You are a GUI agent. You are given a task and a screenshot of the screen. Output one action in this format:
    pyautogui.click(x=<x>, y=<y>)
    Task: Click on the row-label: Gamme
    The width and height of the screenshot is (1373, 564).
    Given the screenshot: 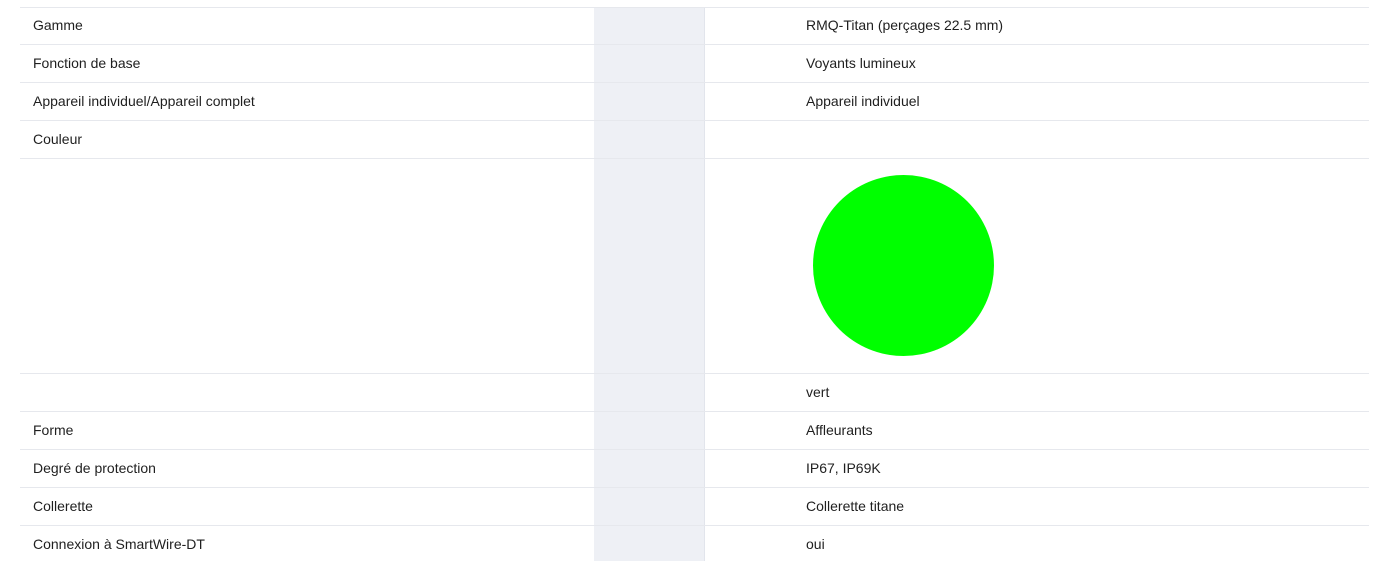 What is the action you would take?
    pyautogui.click(x=58, y=25)
    